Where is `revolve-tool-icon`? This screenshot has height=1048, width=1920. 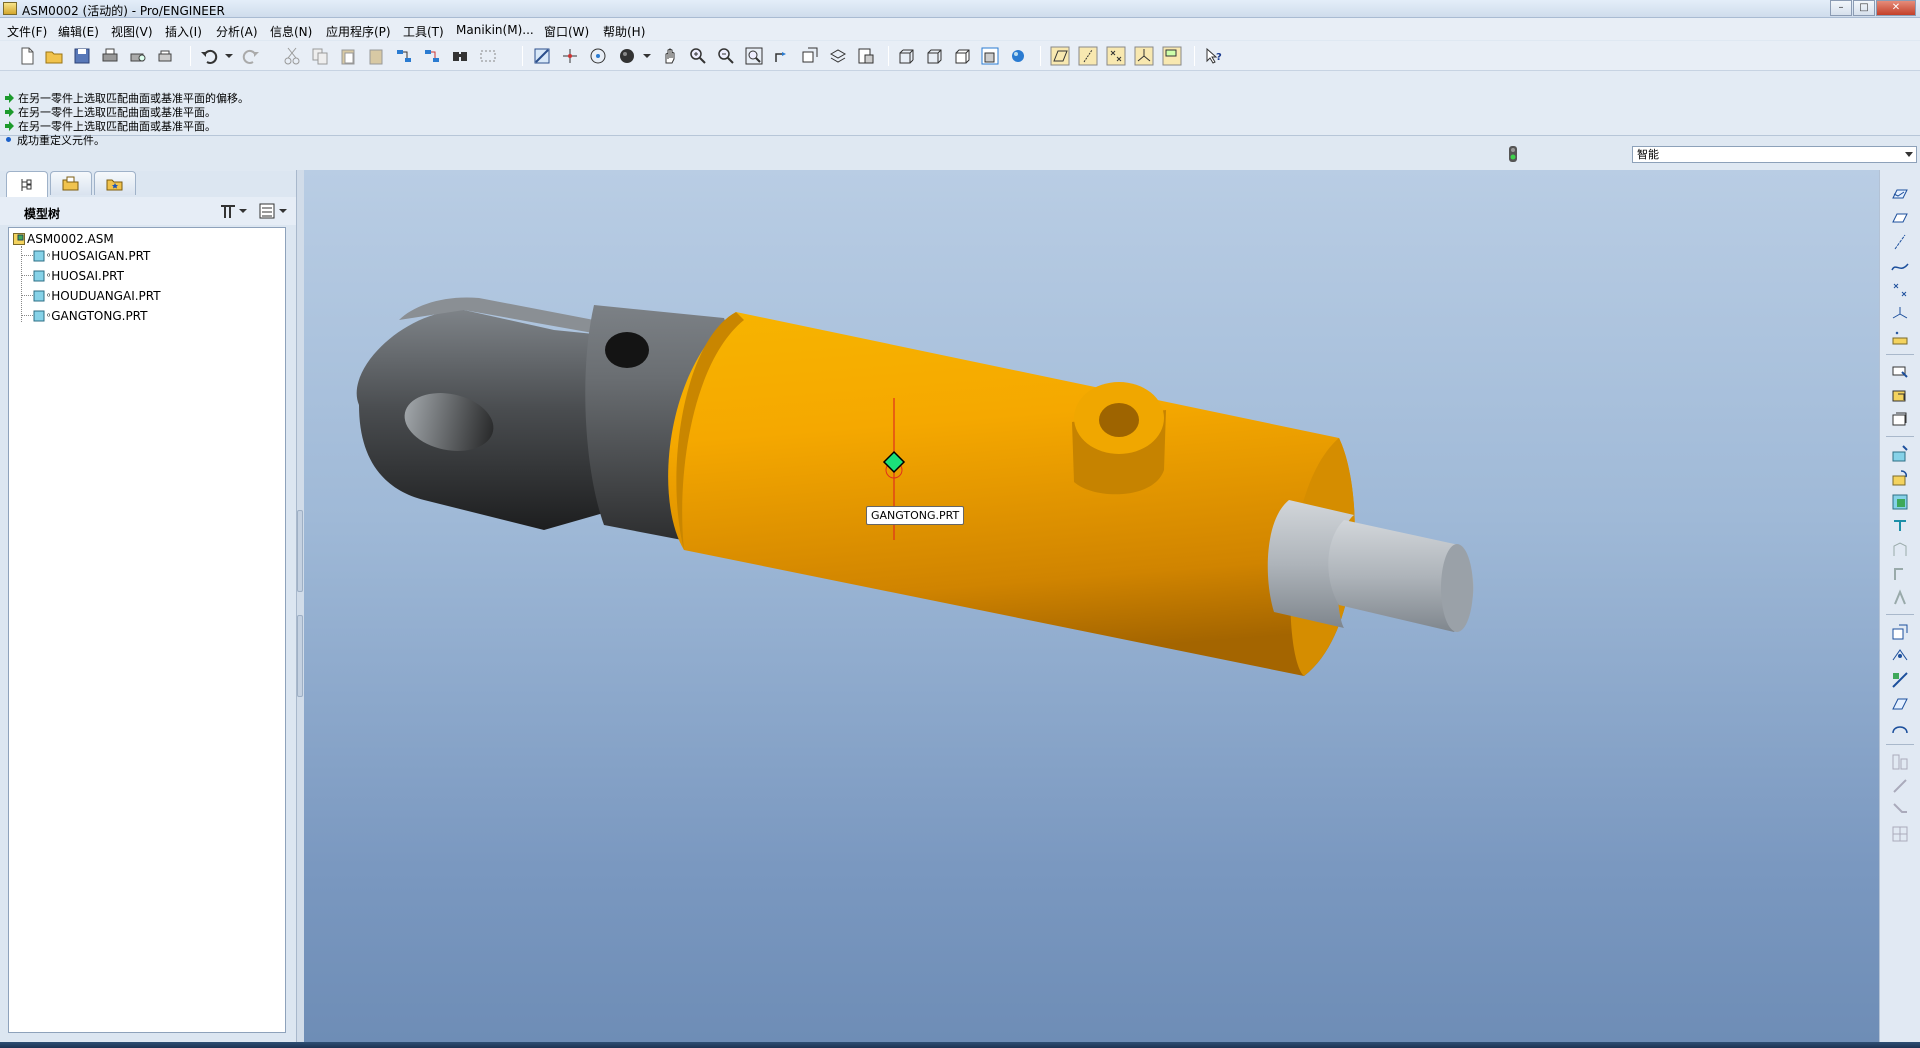 revolve-tool-icon is located at coordinates (1900, 478).